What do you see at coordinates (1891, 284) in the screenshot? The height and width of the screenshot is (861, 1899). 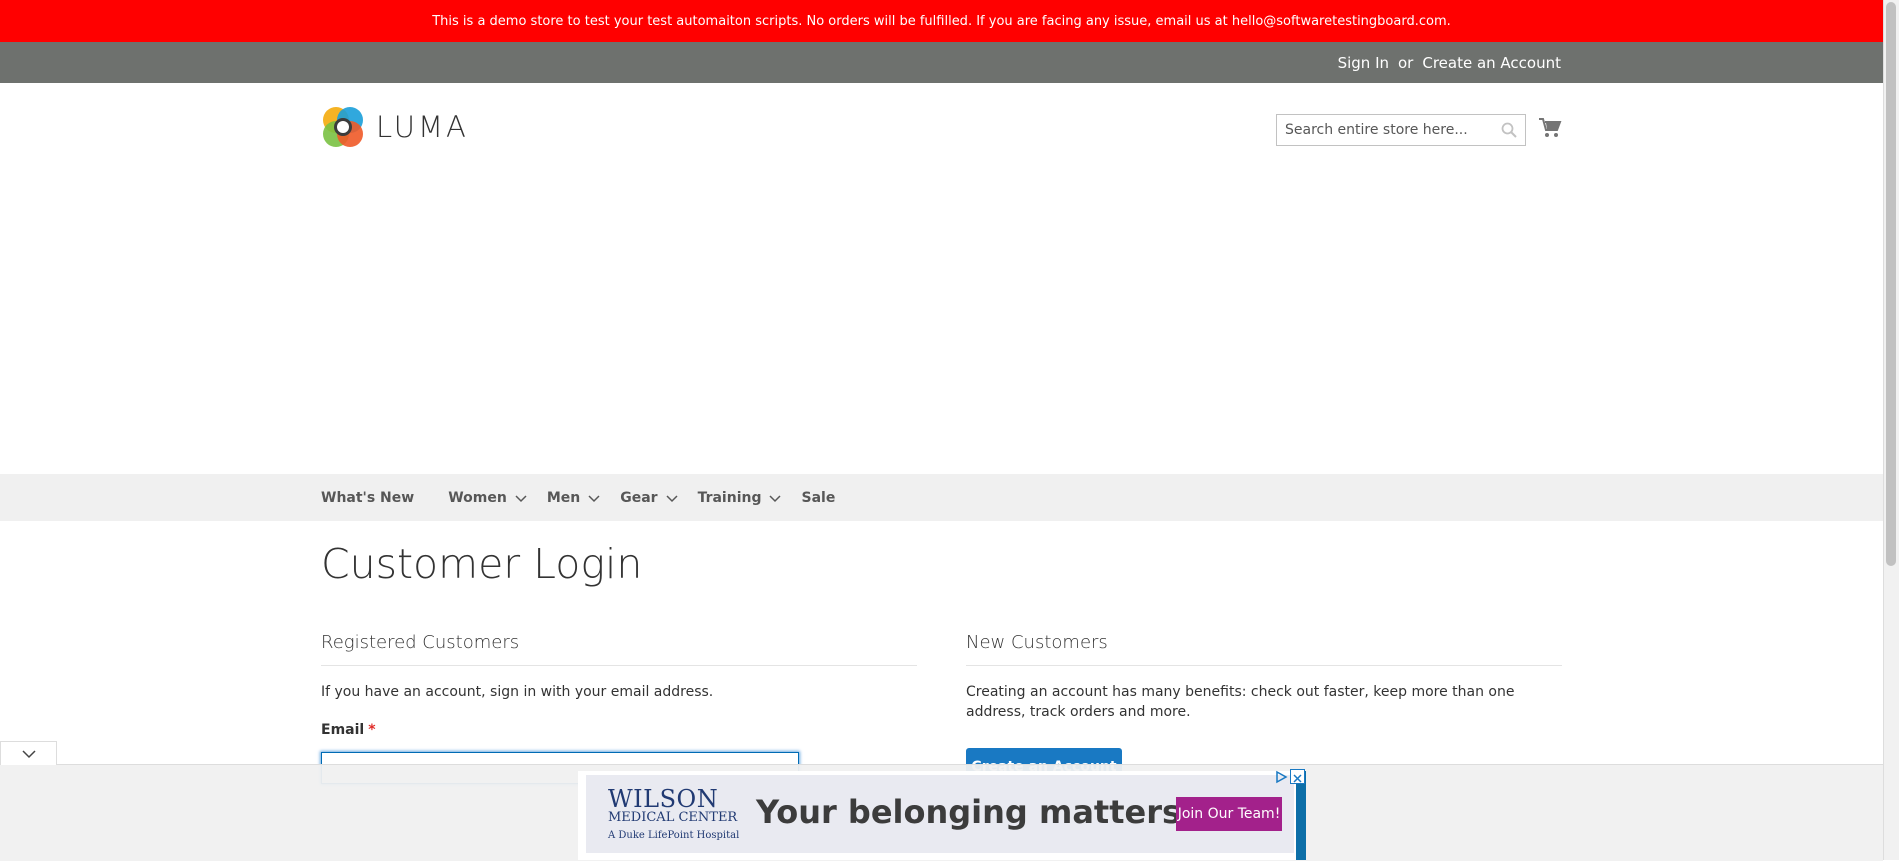 I see `scrollbar-thumb` at bounding box center [1891, 284].